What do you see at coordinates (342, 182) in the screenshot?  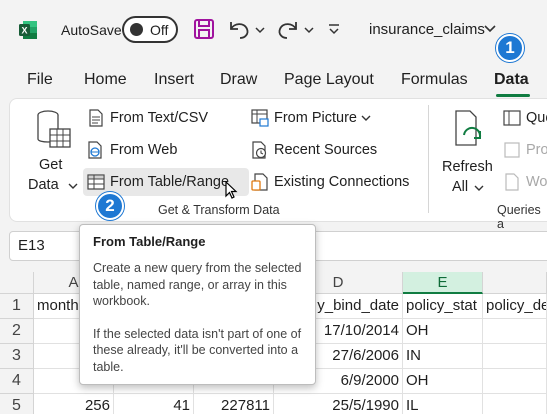 I see `existing-connections-label: Existing Connections` at bounding box center [342, 182].